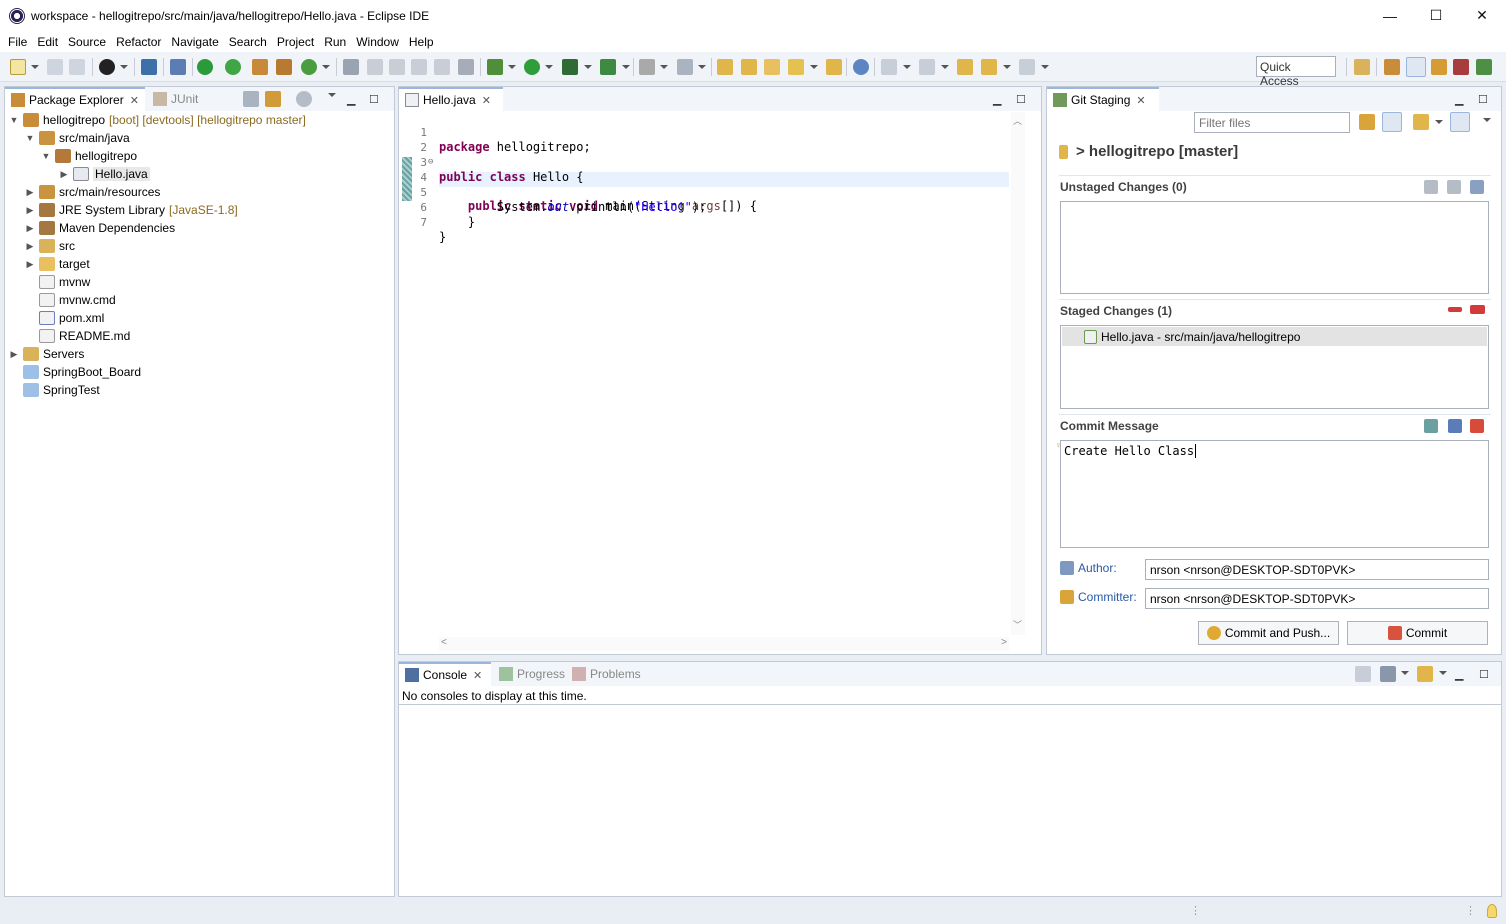 The image size is (1506, 924). Describe the element at coordinates (1443, 673) in the screenshot. I see `open-console-dropdown-icon` at that location.